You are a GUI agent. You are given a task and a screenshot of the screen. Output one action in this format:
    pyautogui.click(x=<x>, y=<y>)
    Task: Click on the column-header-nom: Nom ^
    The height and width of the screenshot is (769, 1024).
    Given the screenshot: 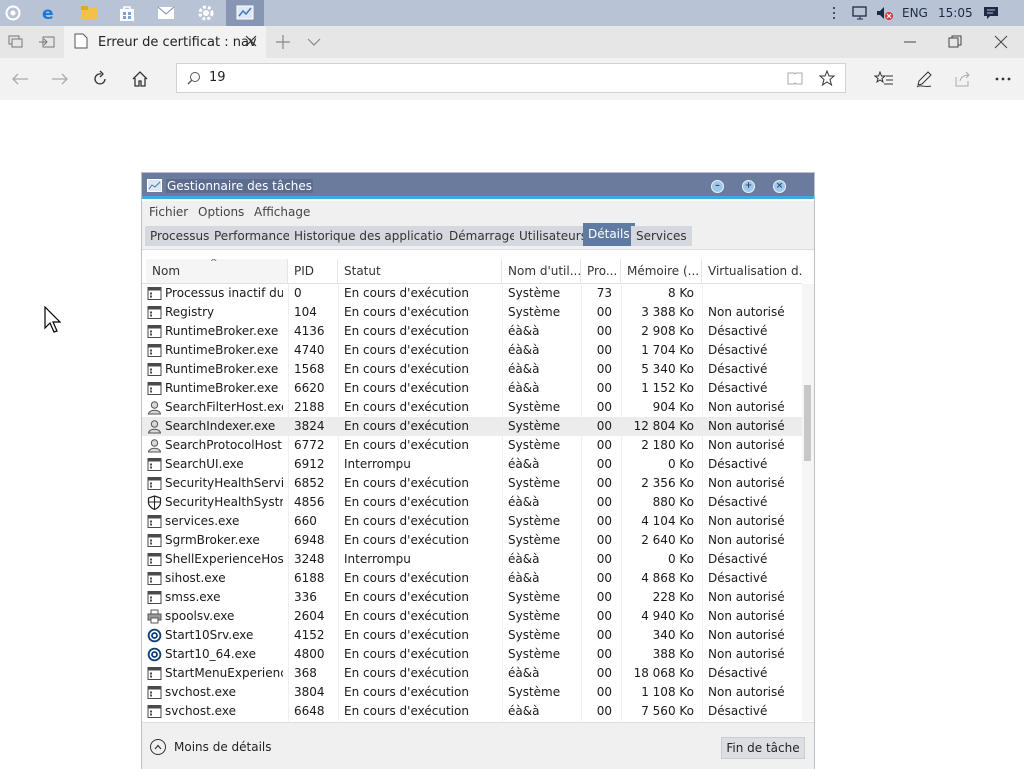 What is the action you would take?
    pyautogui.click(x=217, y=271)
    